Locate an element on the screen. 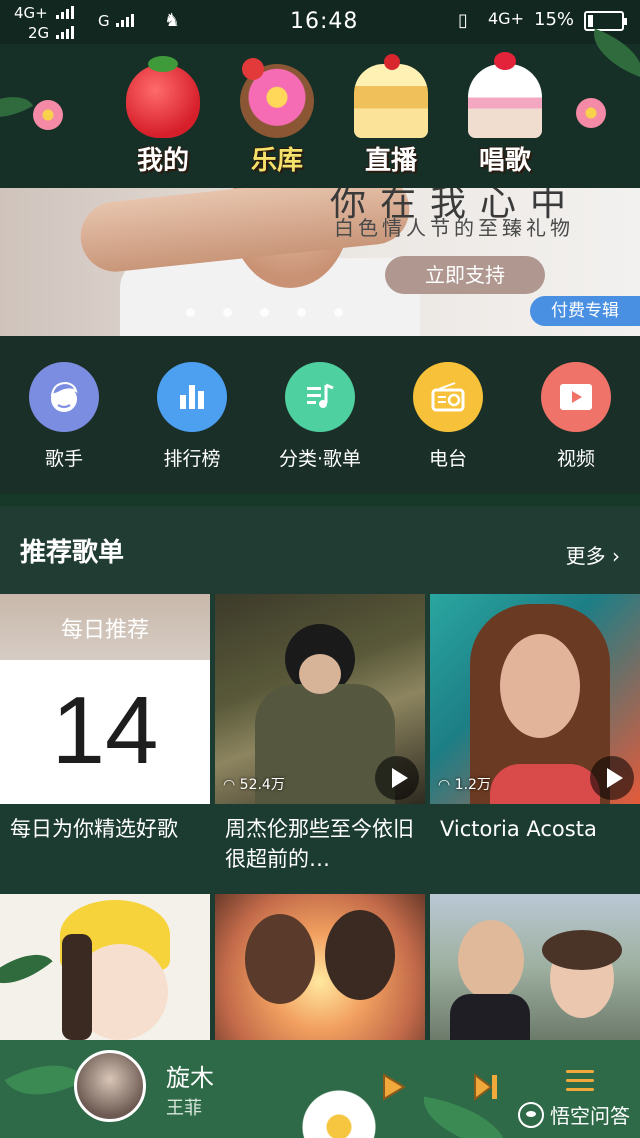 The height and width of the screenshot is (1138, 640). playlist-cover: ◠ 52.4万 is located at coordinates (320, 699).